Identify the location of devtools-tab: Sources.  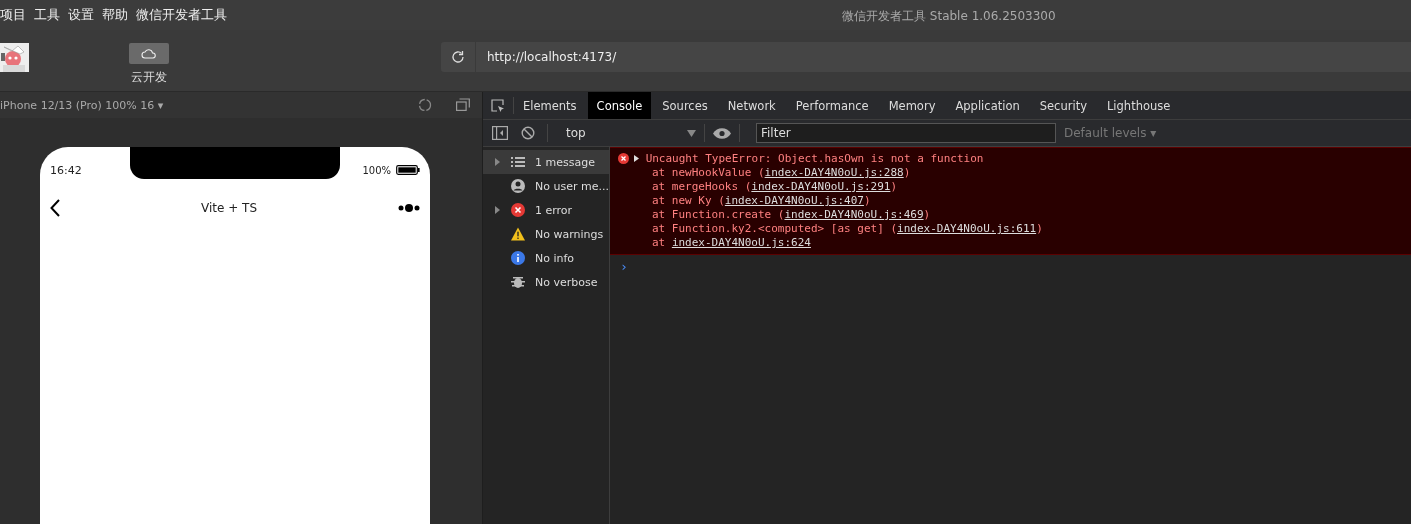
(685, 105).